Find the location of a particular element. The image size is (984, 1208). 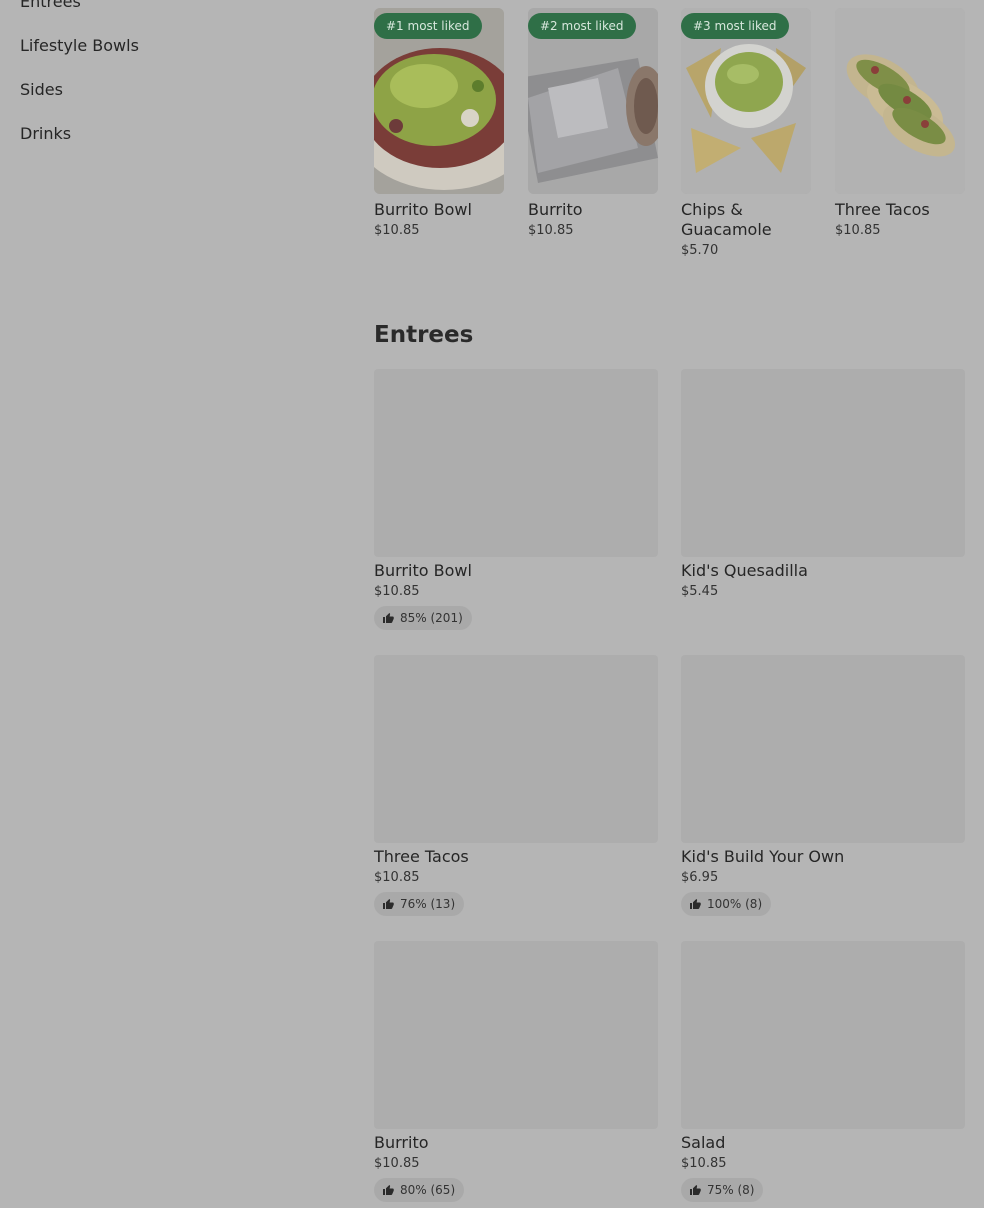

most-liked-card-burrito-bowl: #1 most liked Burrito Bowl $10.85 is located at coordinates (439, 123).